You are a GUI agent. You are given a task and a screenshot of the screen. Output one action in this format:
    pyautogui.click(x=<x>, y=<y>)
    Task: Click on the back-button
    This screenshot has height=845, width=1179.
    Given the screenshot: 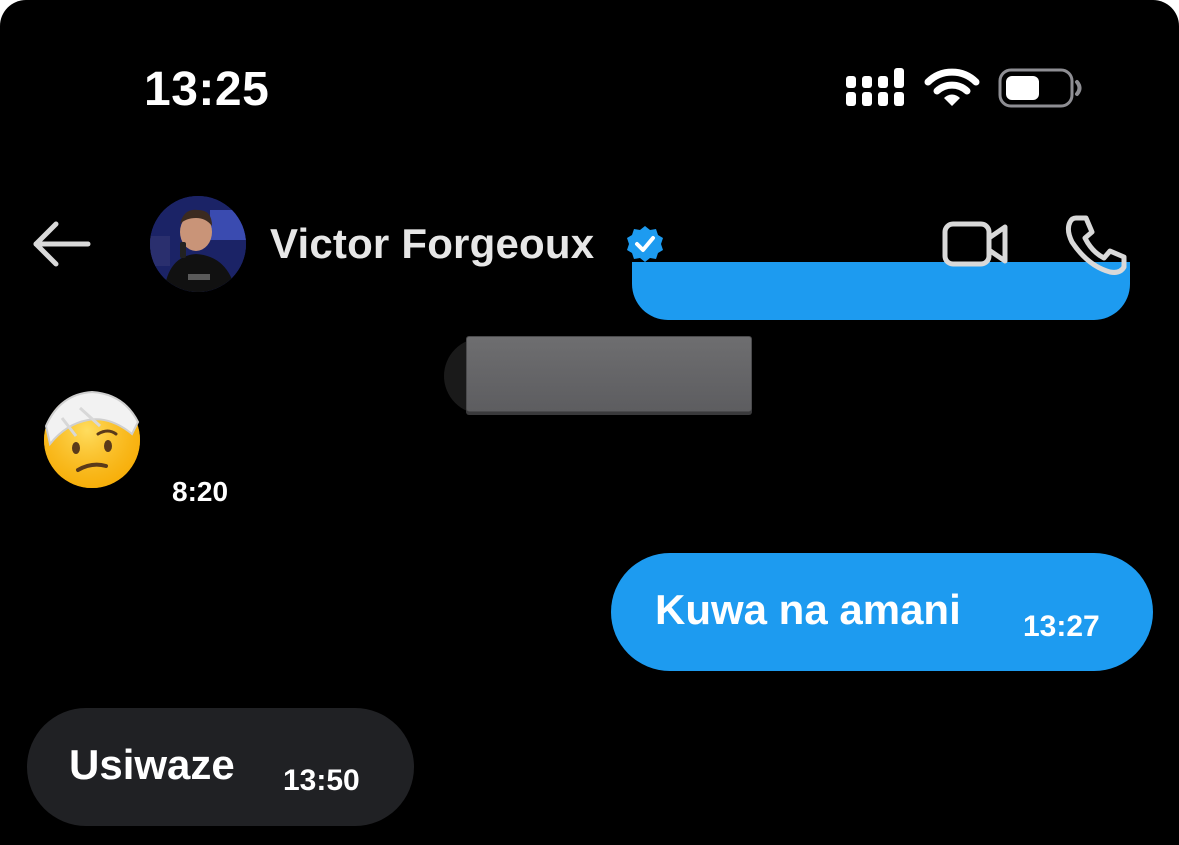 What is the action you would take?
    pyautogui.click(x=61, y=244)
    